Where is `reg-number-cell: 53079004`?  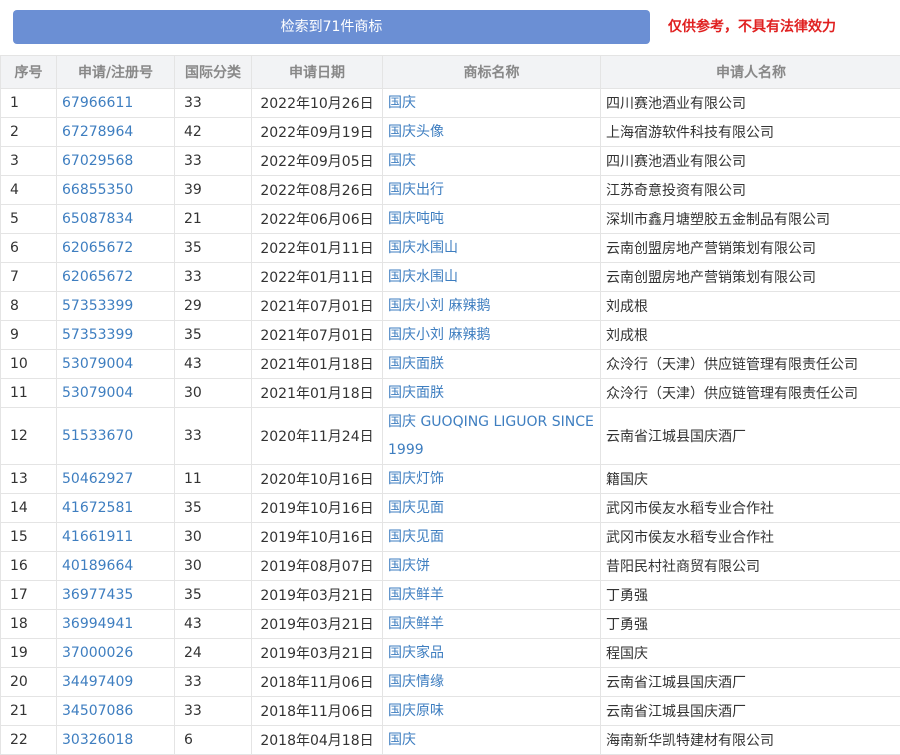 reg-number-cell: 53079004 is located at coordinates (115, 364).